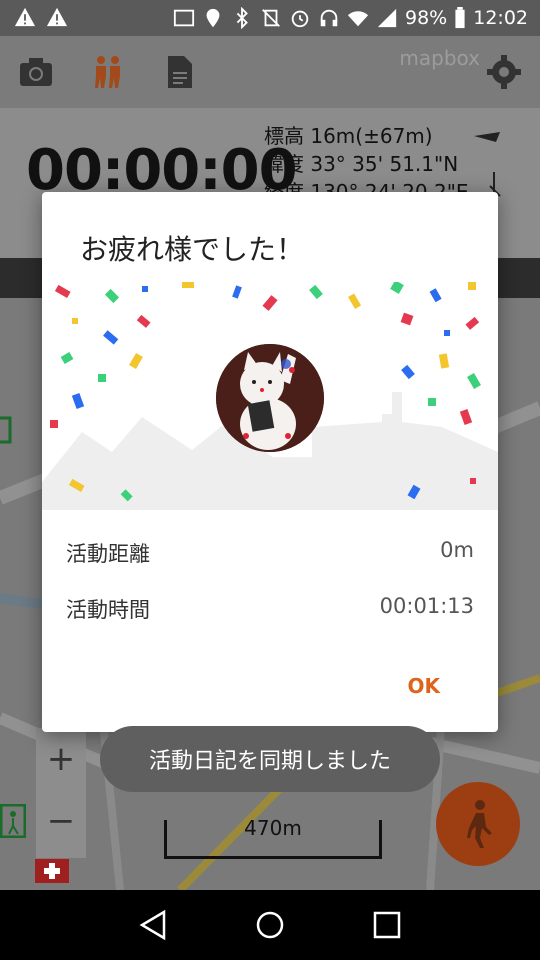  What do you see at coordinates (270, 759) in the screenshot?
I see `sync-toast: 活動日記を同期しました` at bounding box center [270, 759].